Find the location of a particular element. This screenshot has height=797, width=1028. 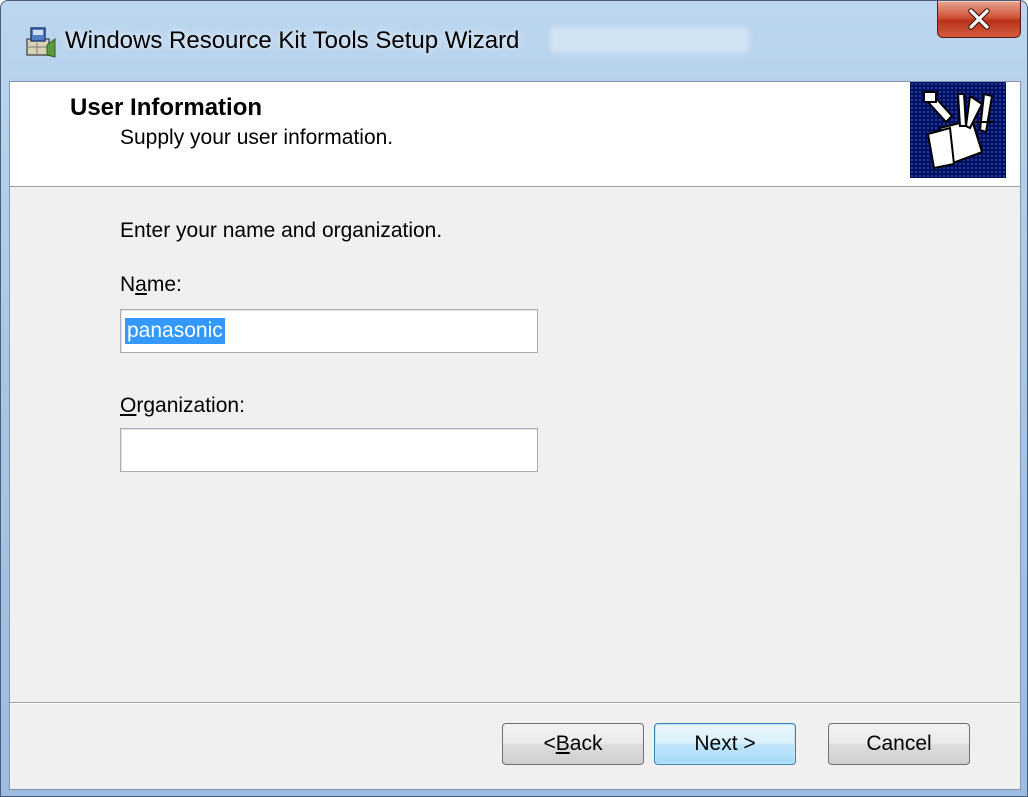

page-title: User Information is located at coordinates (166, 107).